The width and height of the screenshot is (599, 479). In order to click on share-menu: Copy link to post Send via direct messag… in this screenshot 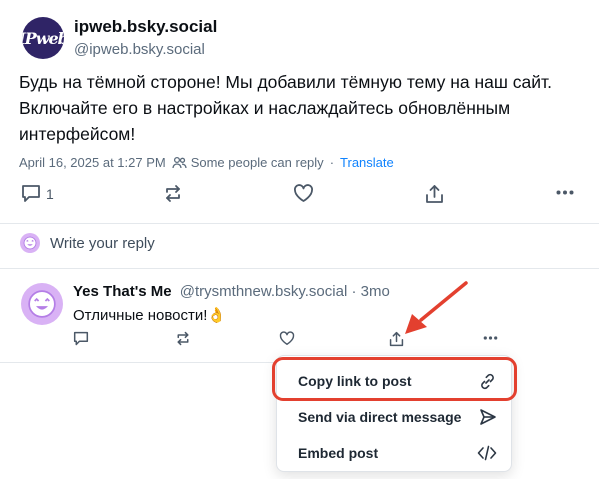, I will do `click(394, 413)`.